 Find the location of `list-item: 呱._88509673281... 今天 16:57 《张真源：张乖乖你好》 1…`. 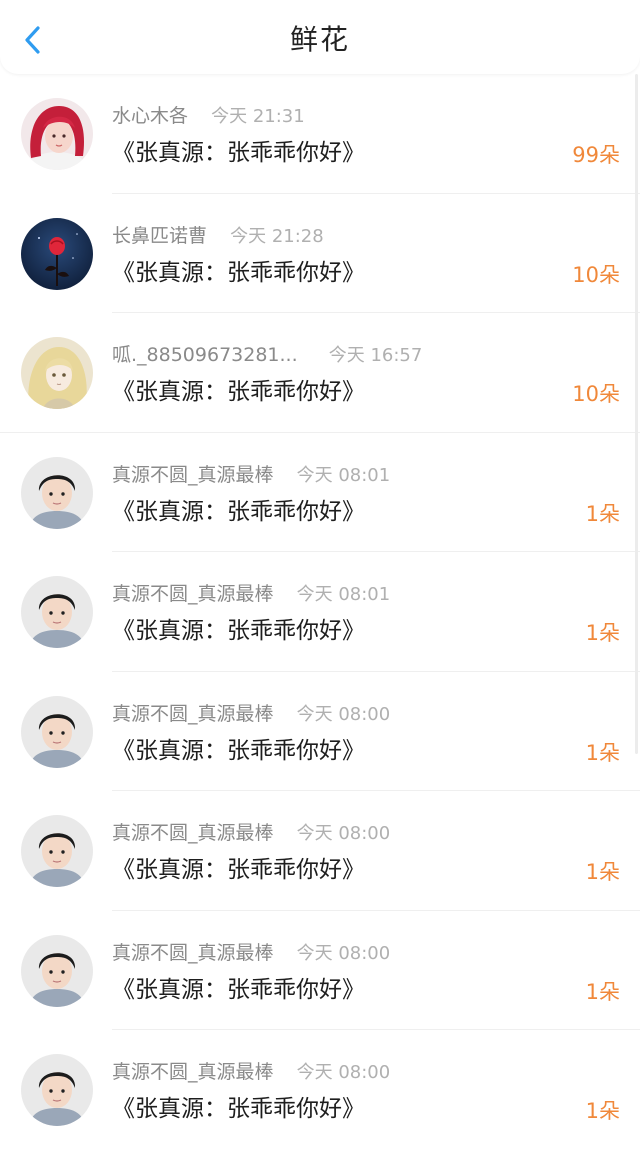

list-item: 呱._88509673281... 今天 16:57 《张真源：张乖乖你好》 1… is located at coordinates (320, 373).